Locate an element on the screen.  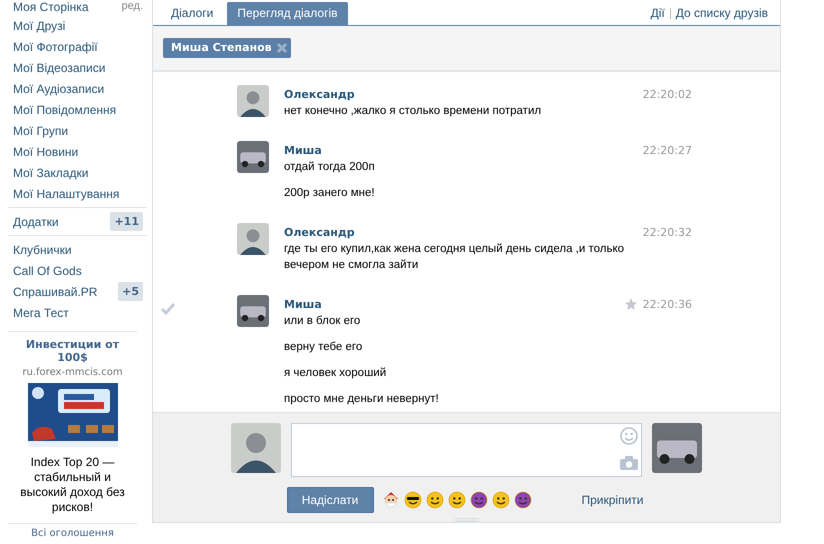
message-time: 22:20:36 is located at coordinates (667, 304).